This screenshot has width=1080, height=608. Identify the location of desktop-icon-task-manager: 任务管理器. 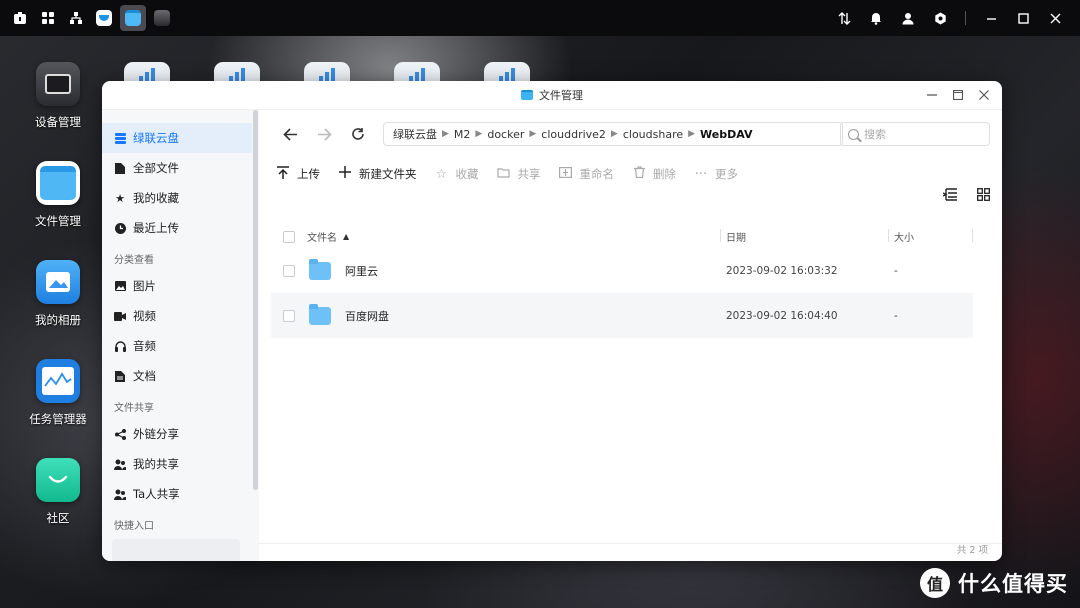
(58, 408).